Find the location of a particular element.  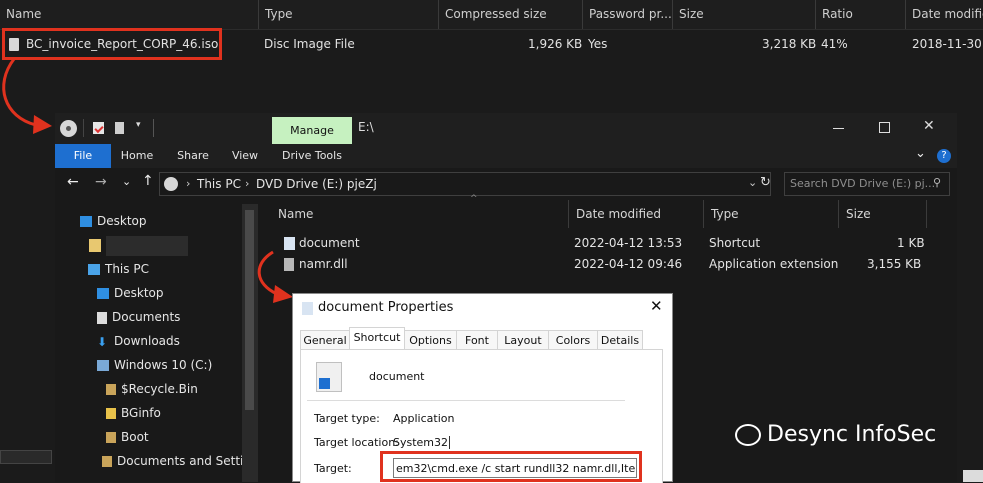

shortcut-file-icon is located at coordinates (289, 243).